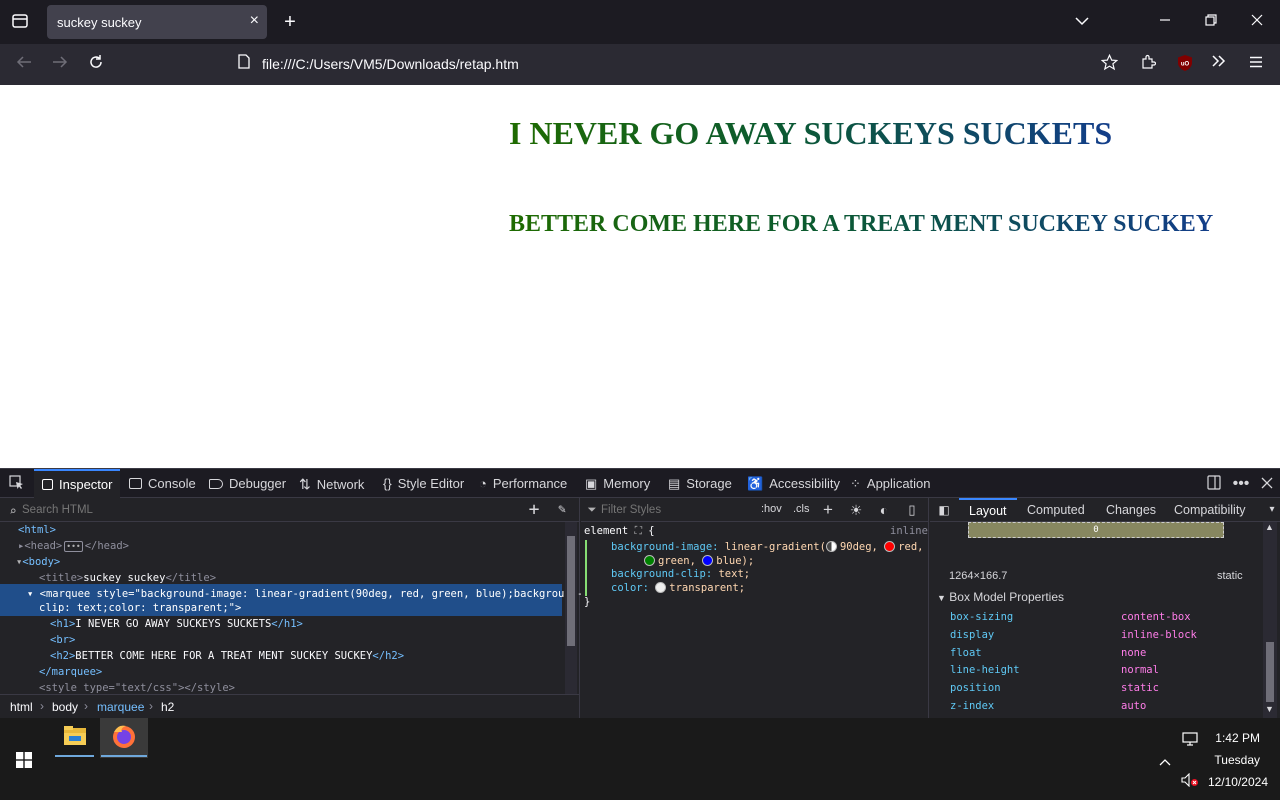  Describe the element at coordinates (1269, 527) in the screenshot. I see `scroll-up-icon: ▲` at that location.